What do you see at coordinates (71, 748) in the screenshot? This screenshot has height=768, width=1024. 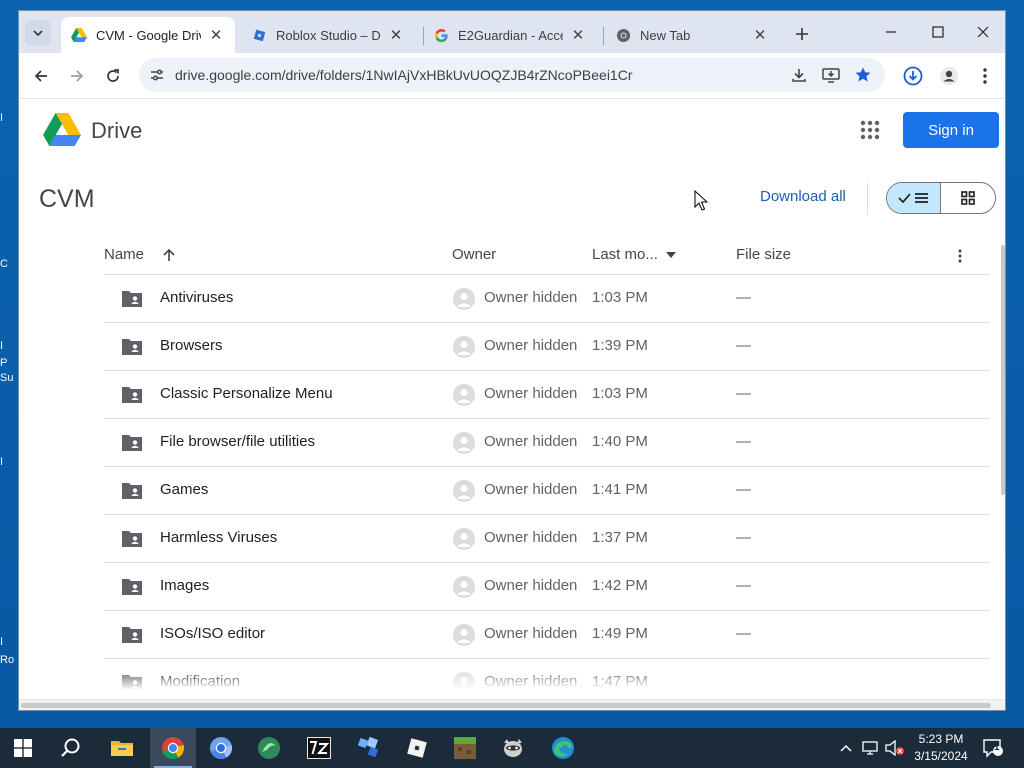 I see `taskbar-search-button` at bounding box center [71, 748].